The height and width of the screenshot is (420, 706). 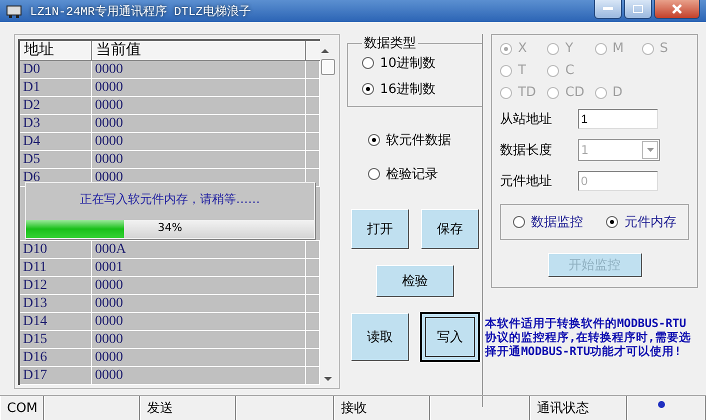 What do you see at coordinates (56, 339) in the screenshot?
I see `table-cell: D15` at bounding box center [56, 339].